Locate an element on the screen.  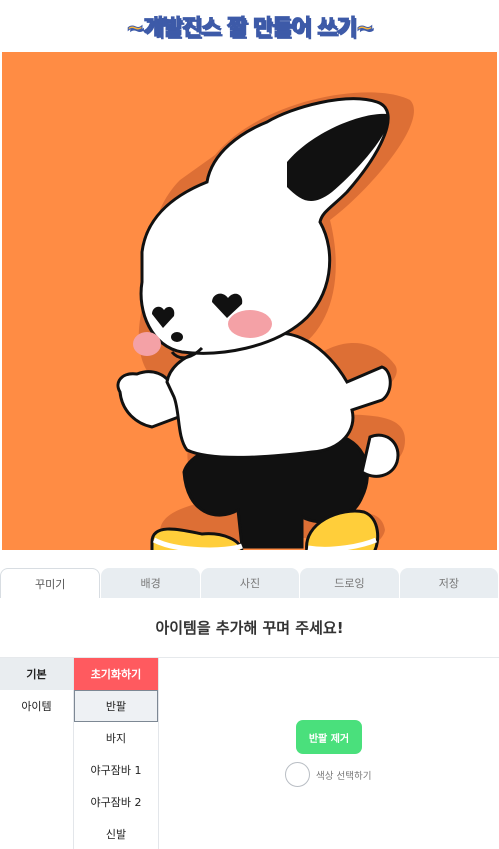
tab-bar: 꾸미기 배경 사진 드로잉 저장 is located at coordinates (249, 583).